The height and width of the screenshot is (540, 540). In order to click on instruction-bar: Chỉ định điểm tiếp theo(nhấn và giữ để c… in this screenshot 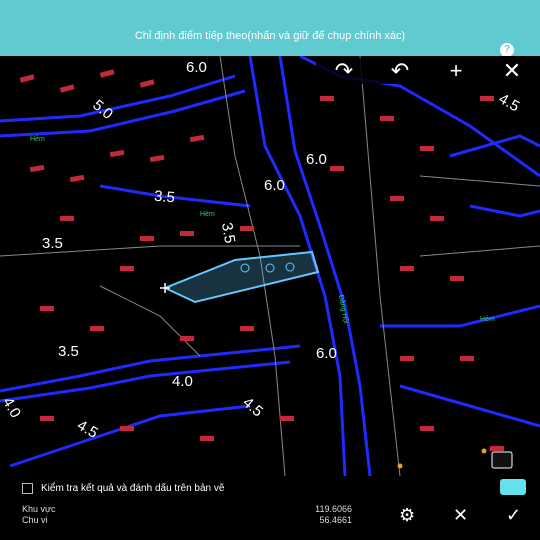, I will do `click(270, 28)`.